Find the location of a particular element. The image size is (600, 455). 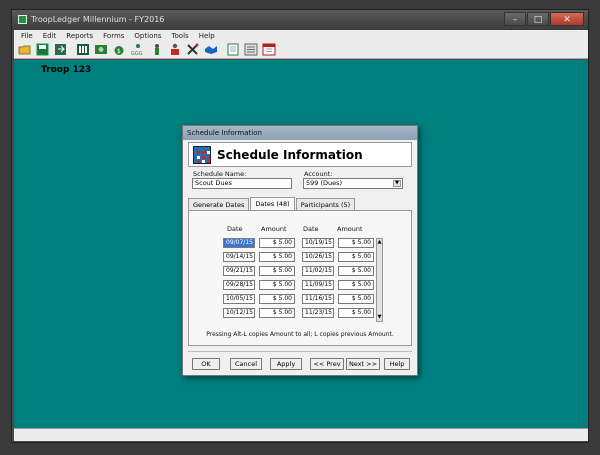

date-cell: 10/19/15 is located at coordinates (318, 243).